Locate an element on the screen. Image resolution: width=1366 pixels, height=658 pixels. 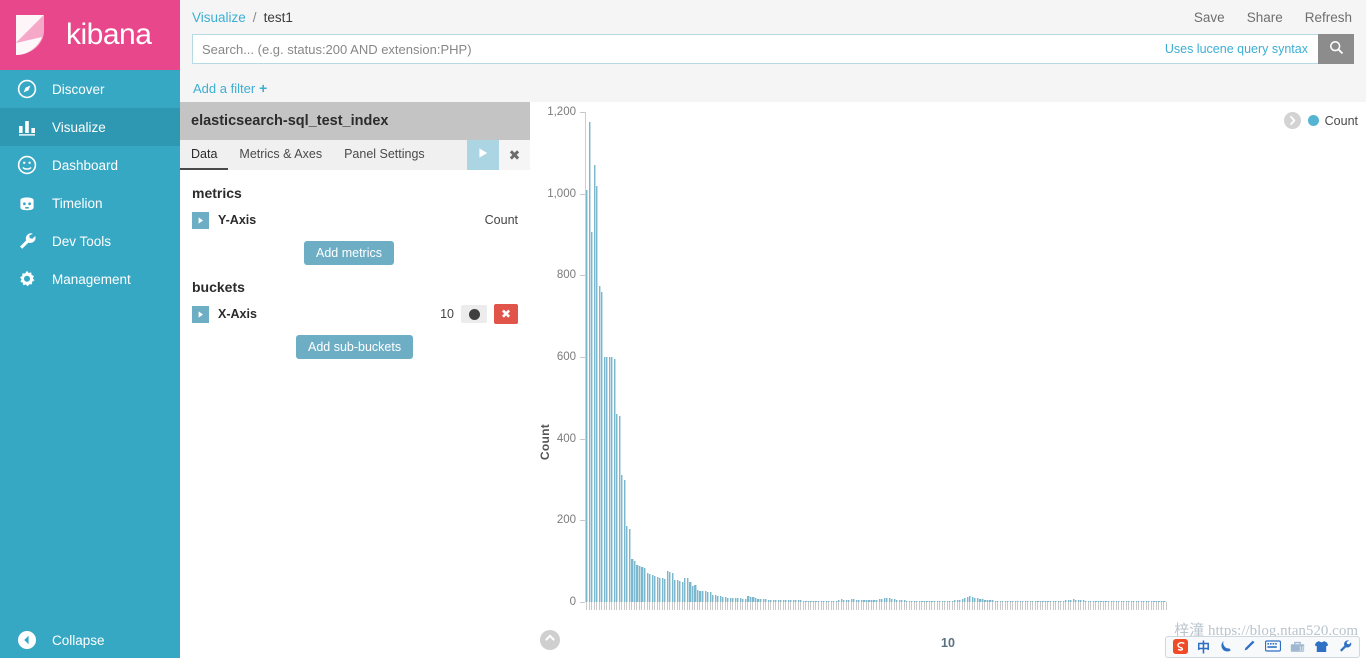
add-filter-button: Add a filter + is located at coordinates (230, 88).